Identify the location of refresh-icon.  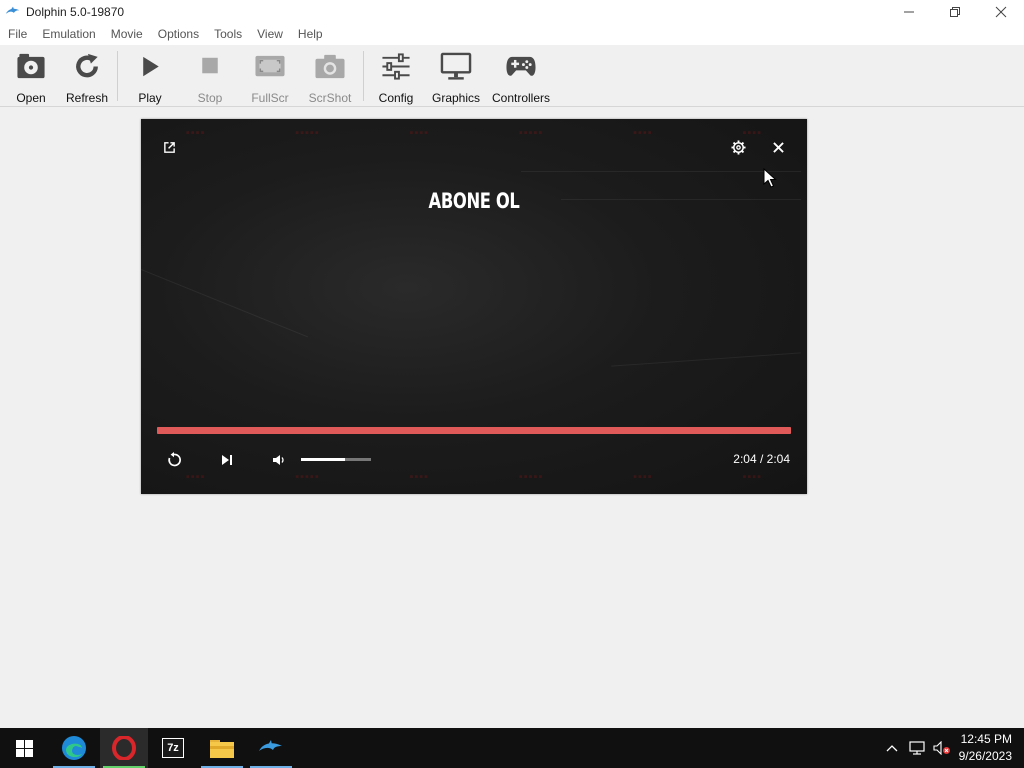
(87, 65).